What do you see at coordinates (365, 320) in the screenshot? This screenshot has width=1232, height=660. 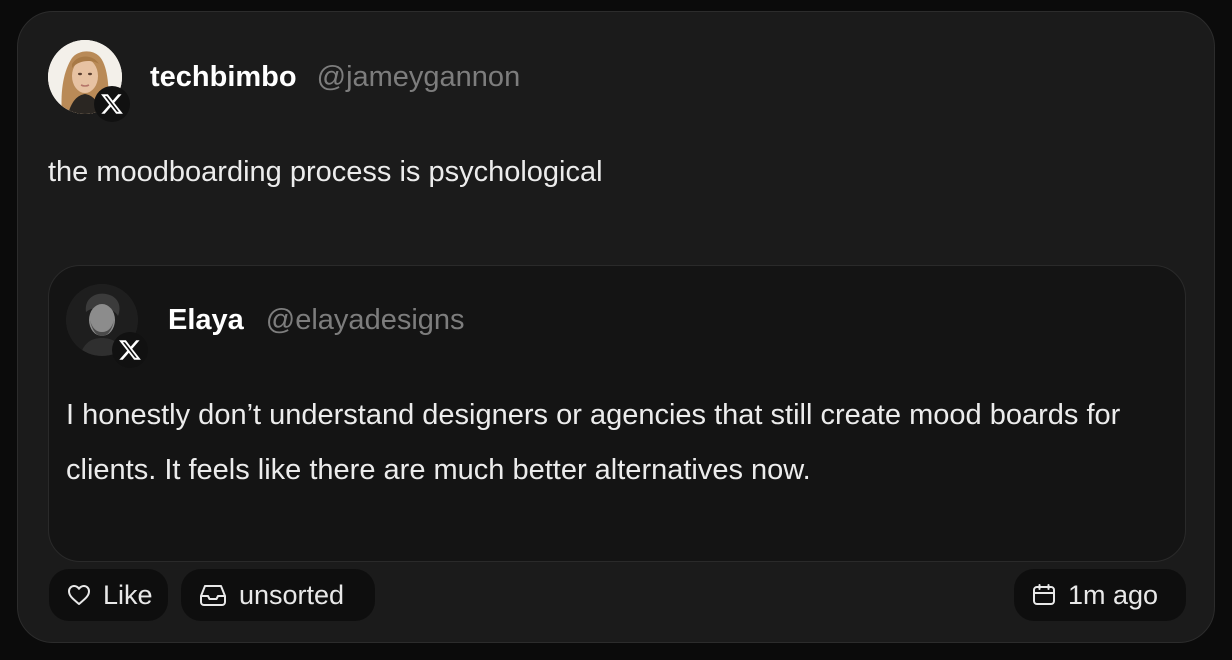 I see `quoted-author-handle: @elayadesigns` at bounding box center [365, 320].